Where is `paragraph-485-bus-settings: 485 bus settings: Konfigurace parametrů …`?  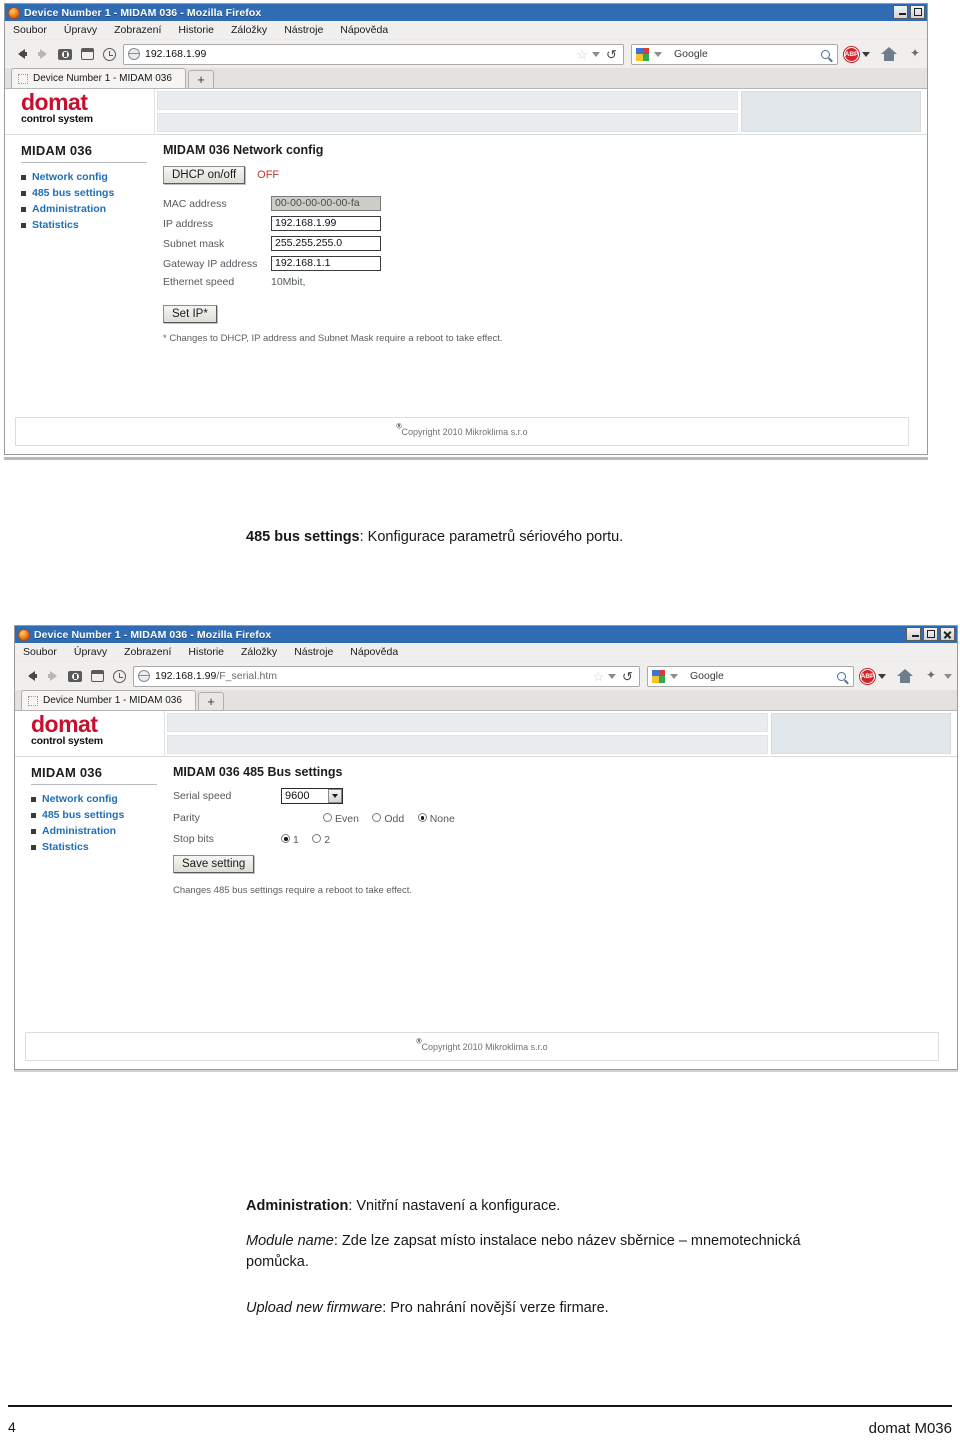
paragraph-485-bus-settings: 485 bus settings: Konfigurace parametrů … is located at coordinates (556, 537).